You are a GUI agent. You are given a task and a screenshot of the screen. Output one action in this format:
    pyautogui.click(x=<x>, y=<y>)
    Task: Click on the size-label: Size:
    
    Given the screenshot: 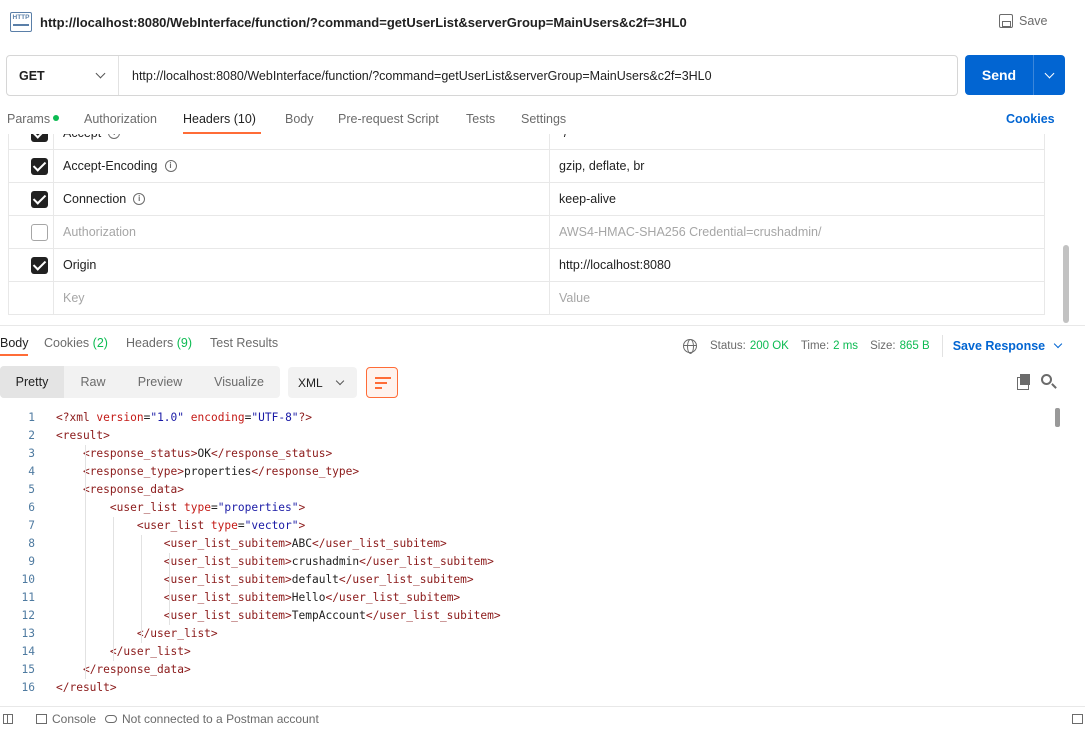 What is the action you would take?
    pyautogui.click(x=883, y=346)
    